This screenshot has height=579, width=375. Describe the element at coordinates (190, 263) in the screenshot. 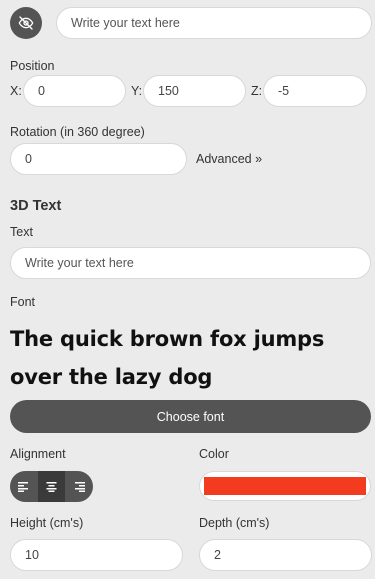

I see `3d-text-input` at that location.